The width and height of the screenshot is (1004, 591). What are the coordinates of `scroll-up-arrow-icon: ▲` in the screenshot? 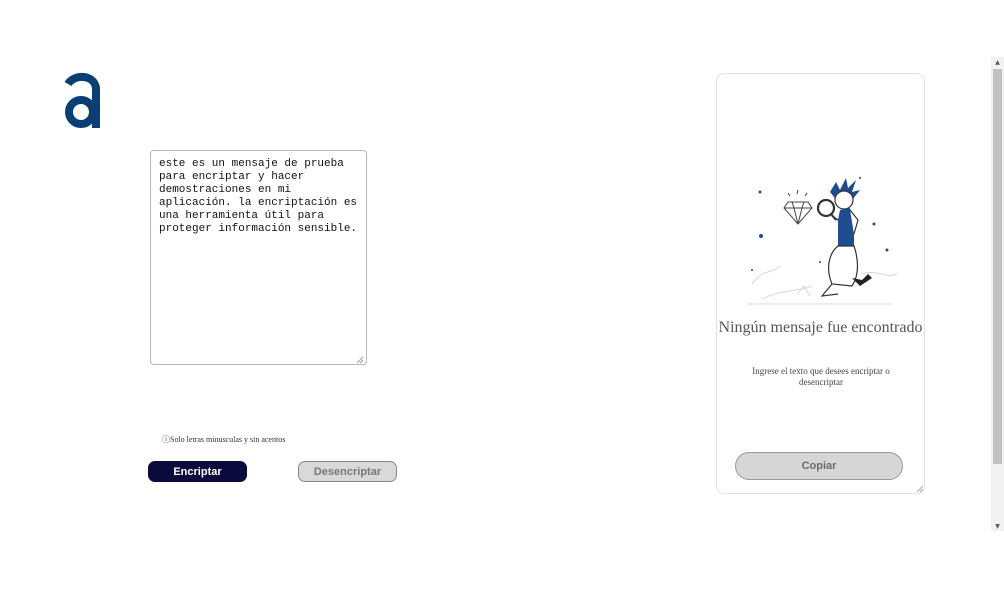 It's located at (997, 62).